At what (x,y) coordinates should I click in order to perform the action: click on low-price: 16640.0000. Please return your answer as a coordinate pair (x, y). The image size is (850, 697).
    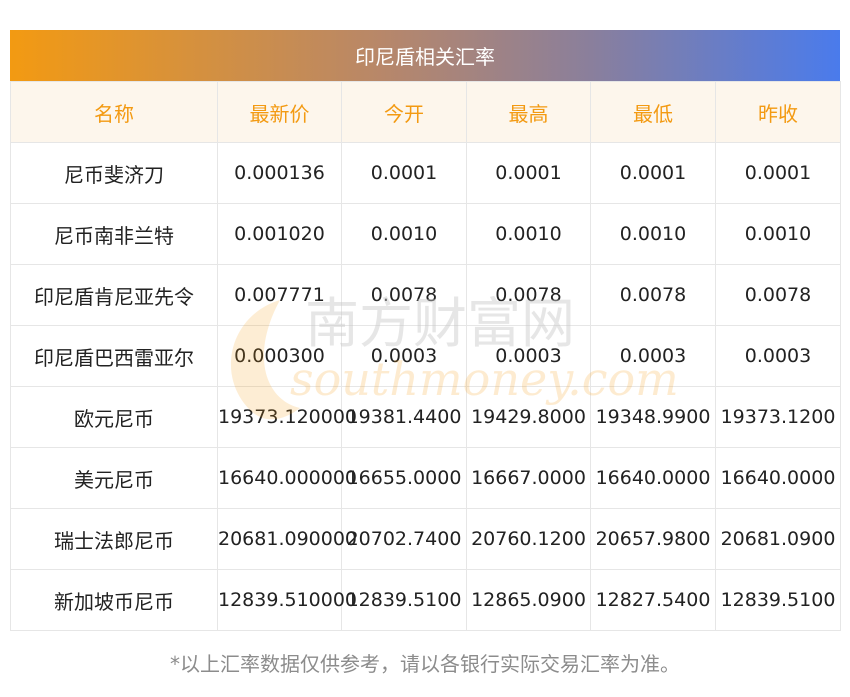
    Looking at the image, I should click on (653, 478).